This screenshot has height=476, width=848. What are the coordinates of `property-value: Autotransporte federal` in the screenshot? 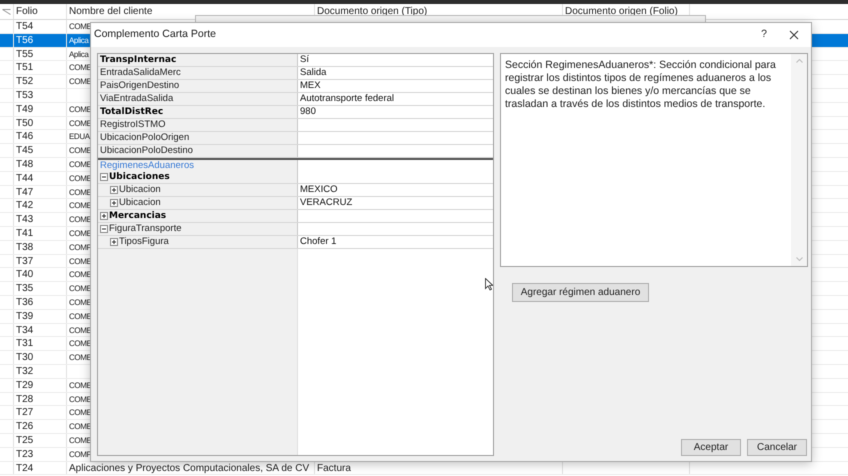 It's located at (347, 99).